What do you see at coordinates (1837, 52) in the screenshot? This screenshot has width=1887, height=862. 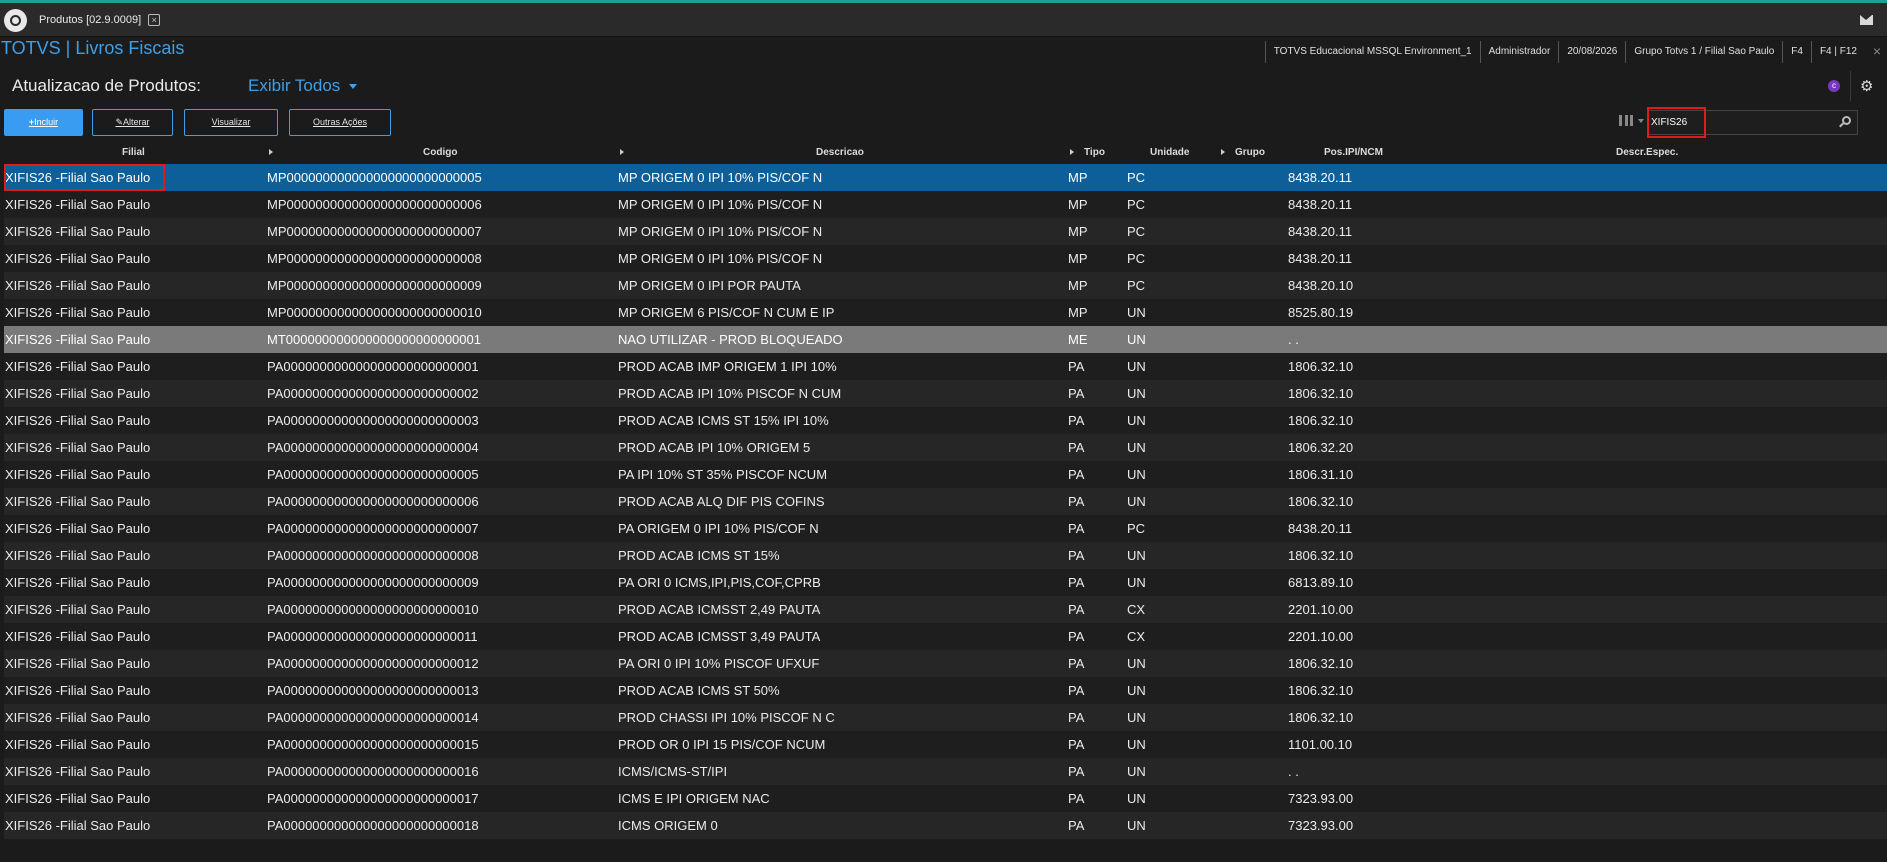 I see `env-f4-f12: F4 | F12` at bounding box center [1837, 52].